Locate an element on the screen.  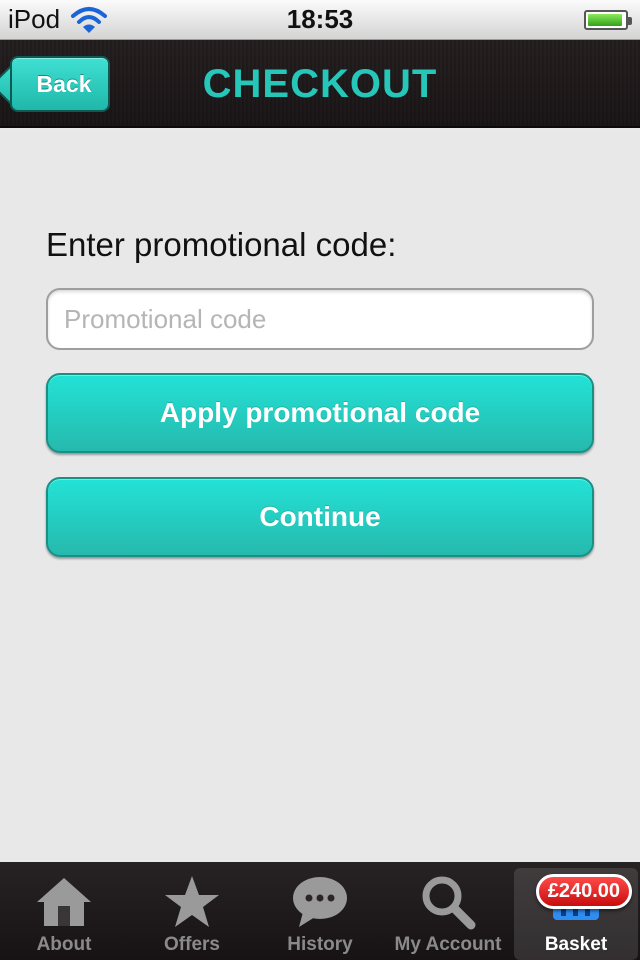
tab-label: My Account is located at coordinates (448, 944).